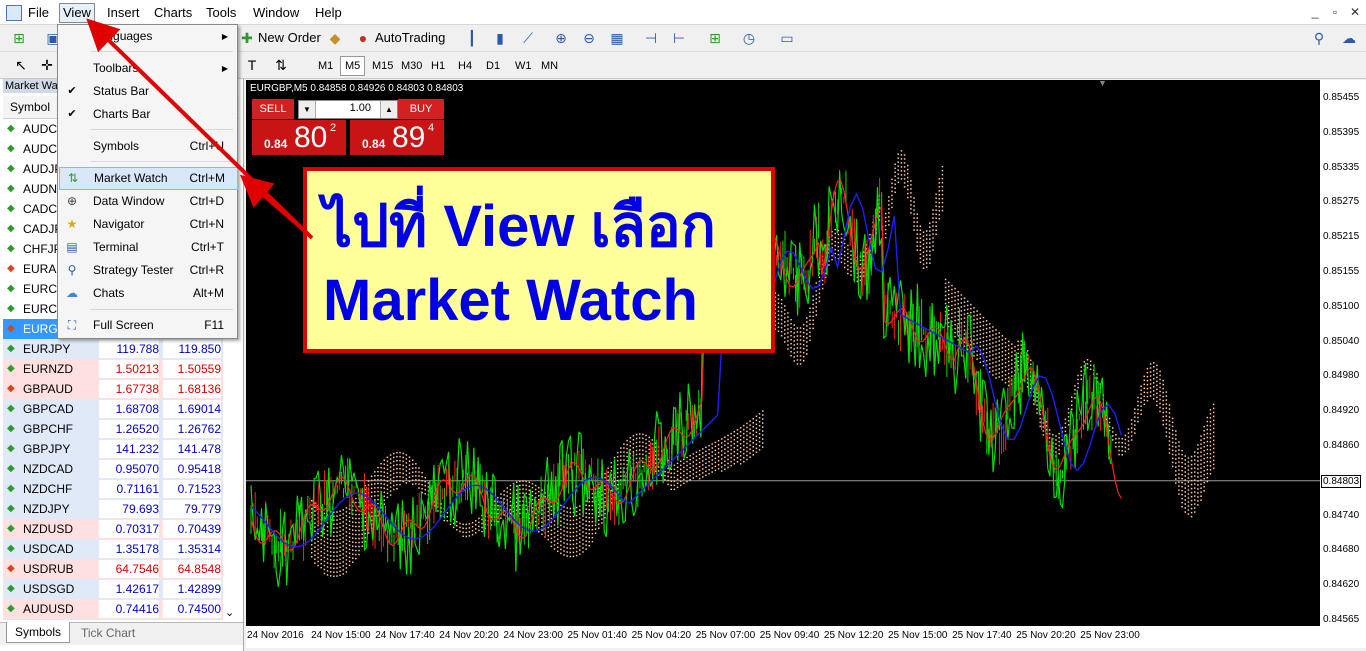  Describe the element at coordinates (299, 137) in the screenshot. I see `sell-price-box: 0.84 80 2` at that location.